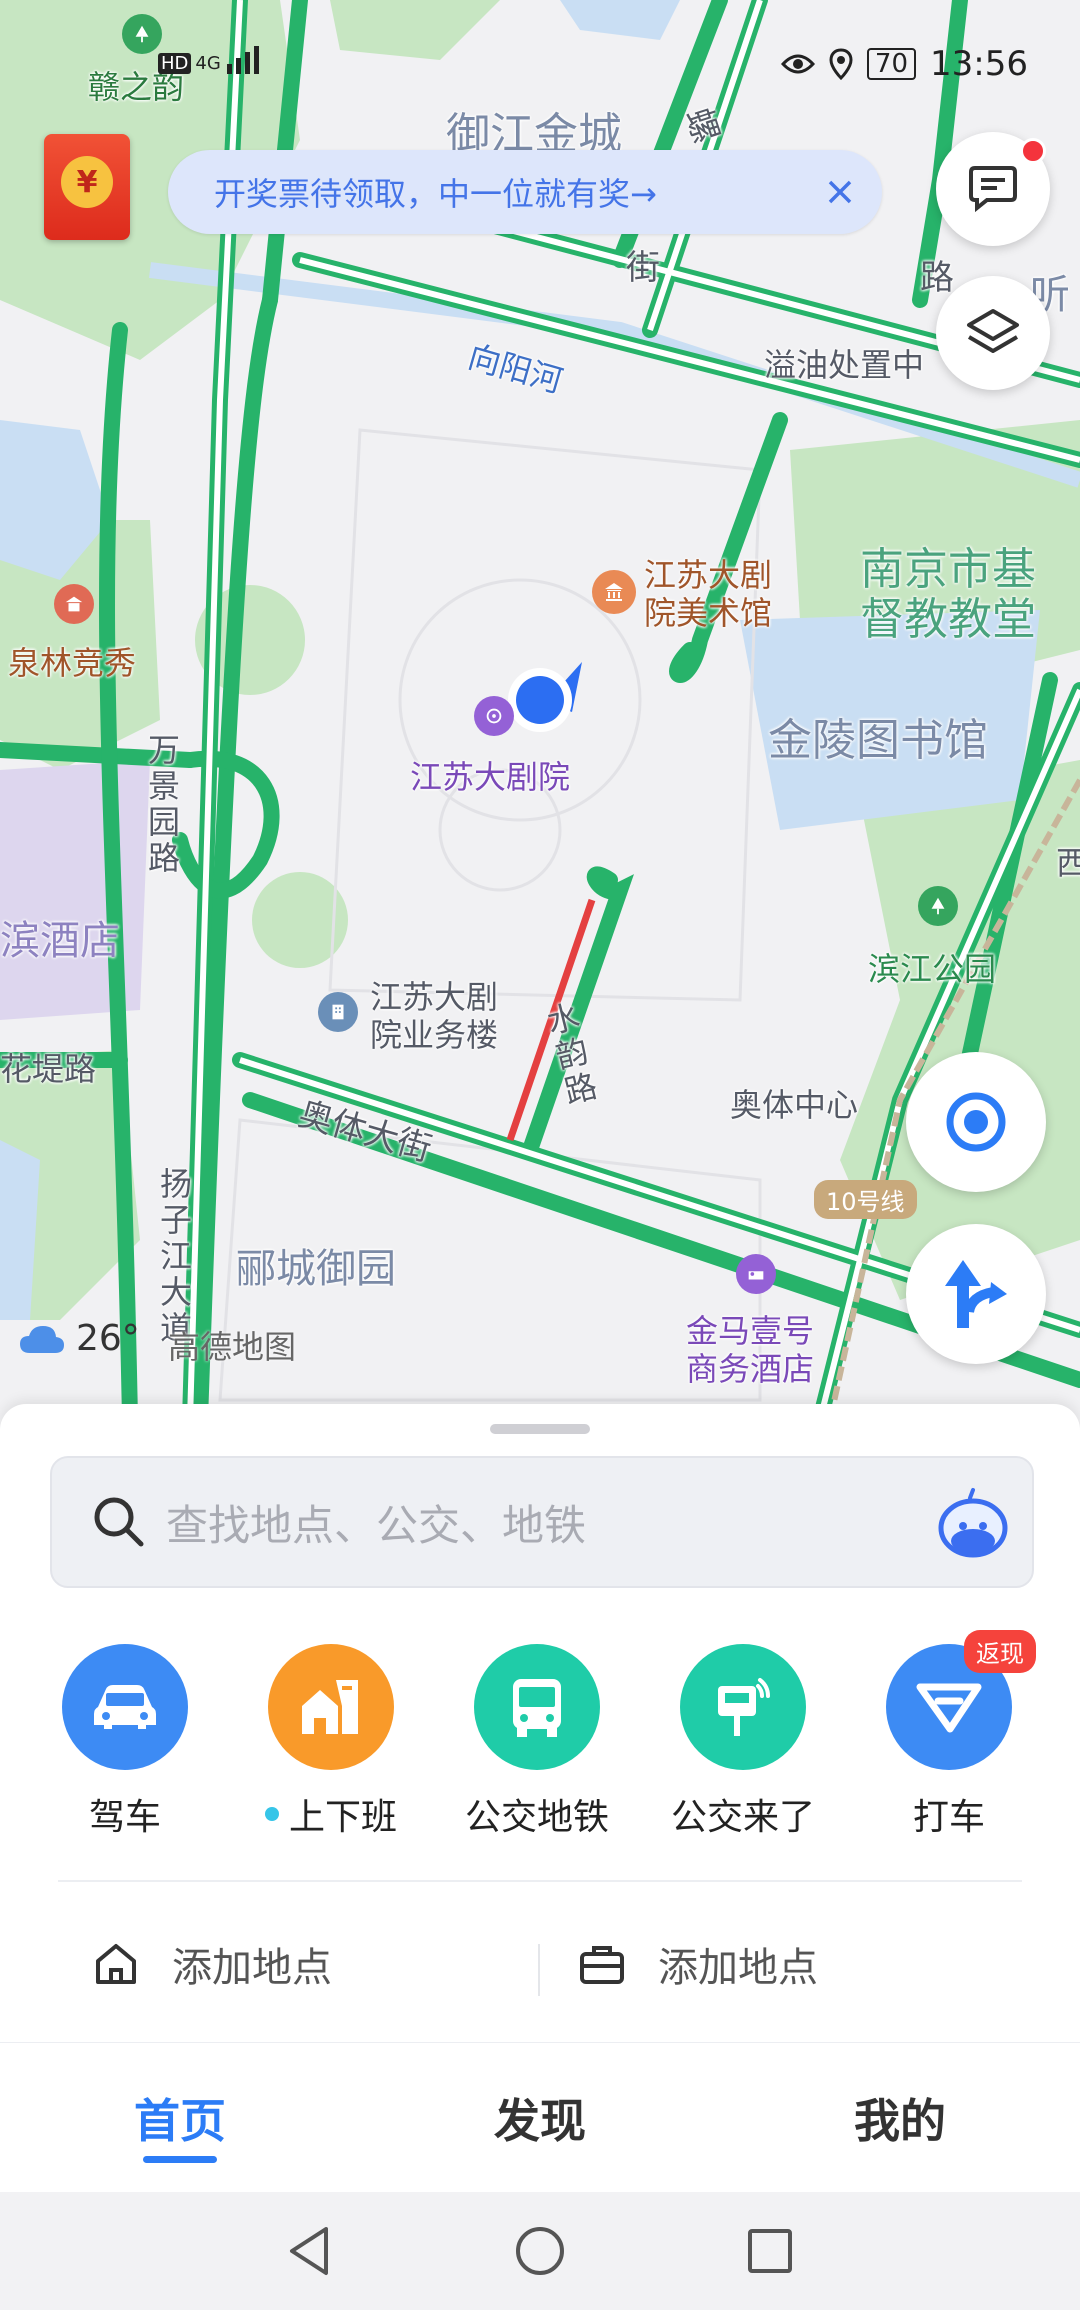 This screenshot has width=1080, height=2310. I want to click on map-label-wanjingyuan: 万 景 园 路, so click(164, 804).